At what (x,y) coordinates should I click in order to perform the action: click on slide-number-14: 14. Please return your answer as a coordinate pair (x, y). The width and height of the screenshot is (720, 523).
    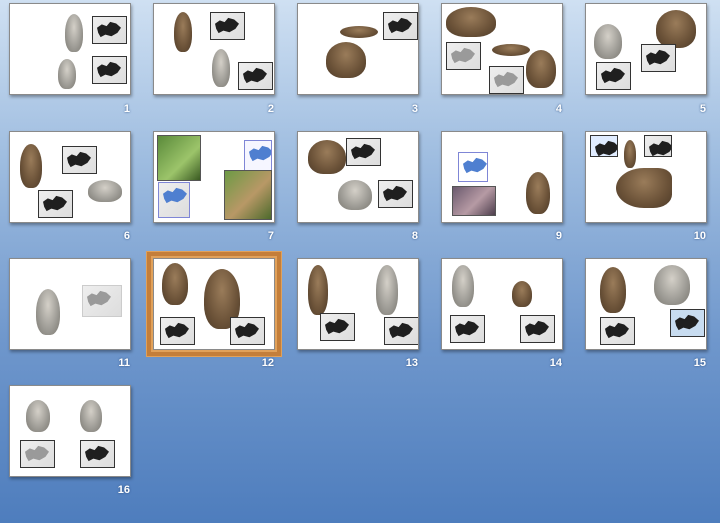
    Looking at the image, I should click on (555, 363).